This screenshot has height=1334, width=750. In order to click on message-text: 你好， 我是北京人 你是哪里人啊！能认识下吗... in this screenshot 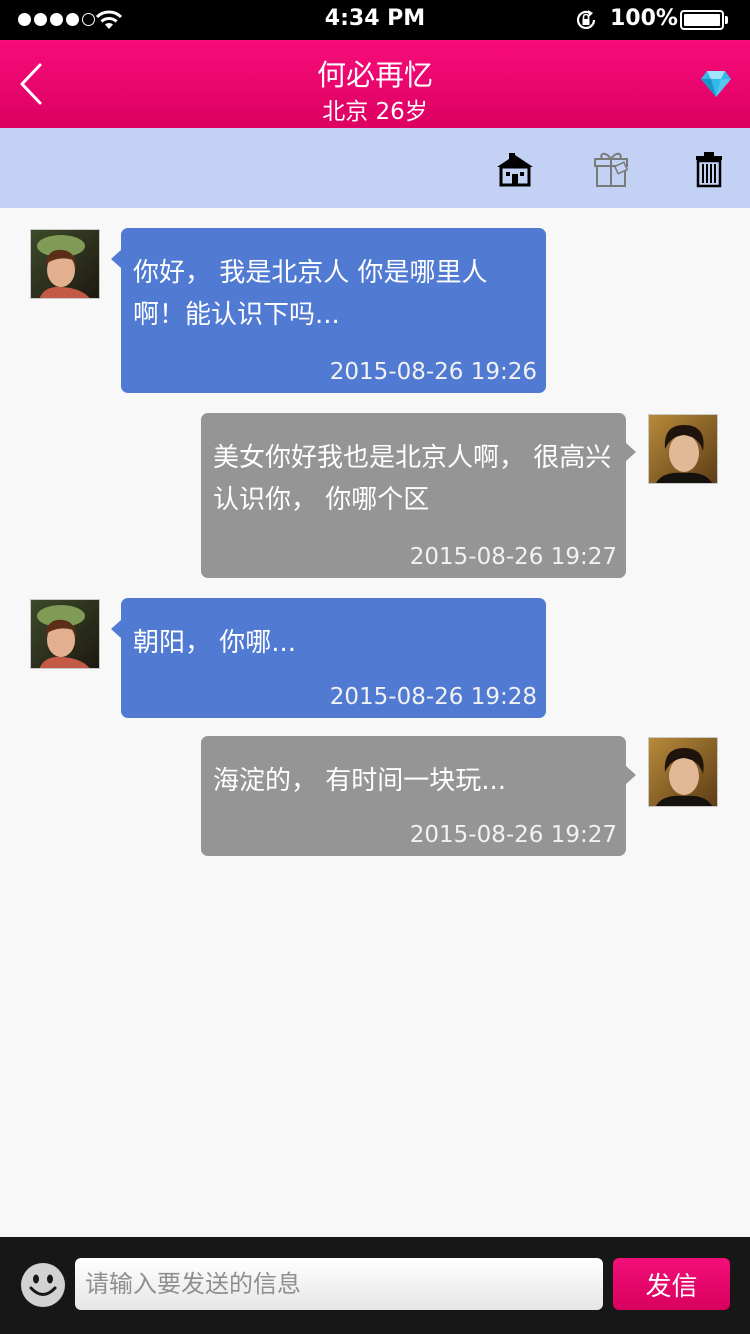, I will do `click(310, 294)`.